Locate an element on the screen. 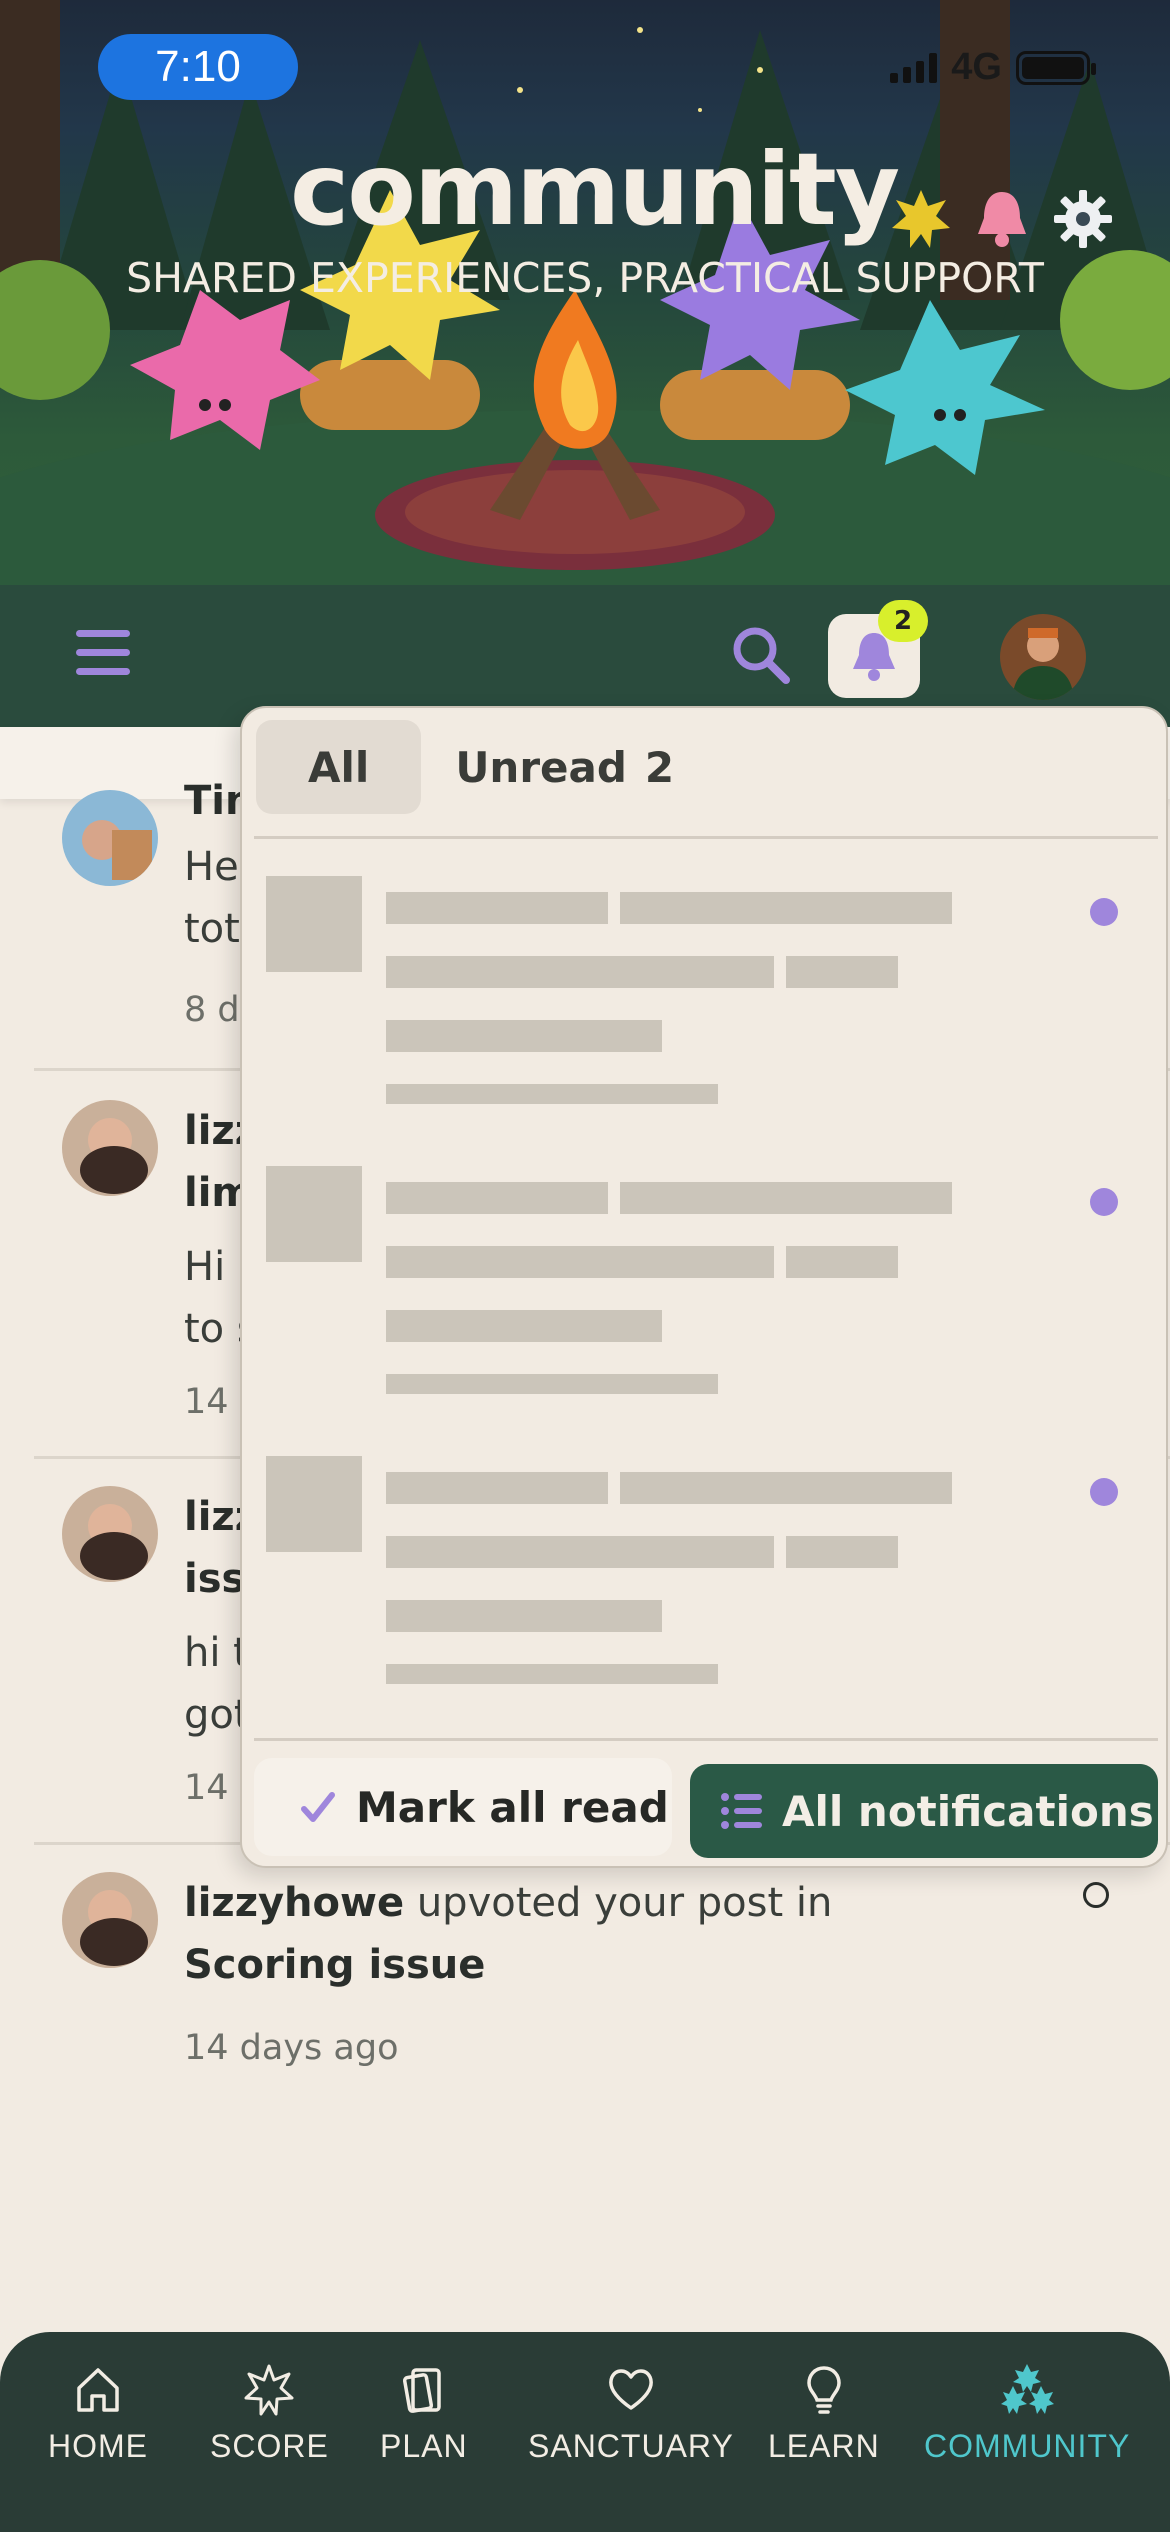 This screenshot has height=2532, width=1170. tab-unread: Unread 2 is located at coordinates (564, 767).